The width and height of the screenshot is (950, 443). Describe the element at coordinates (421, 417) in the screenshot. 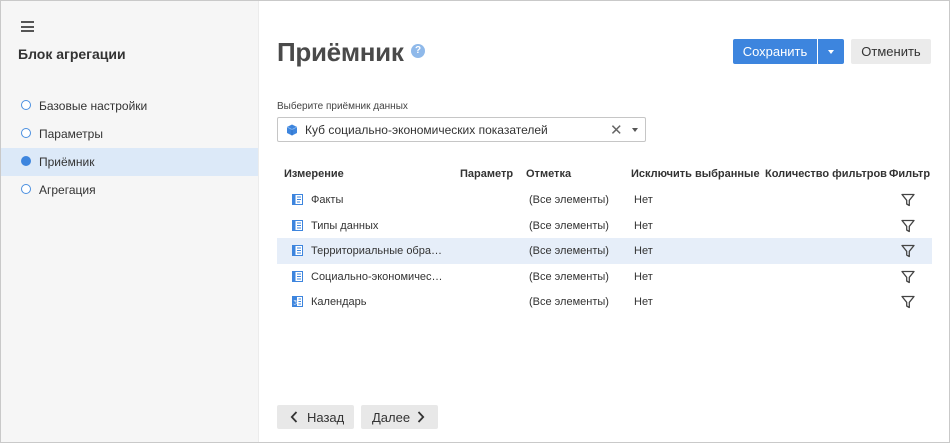

I see `chevron-right-icon` at that location.